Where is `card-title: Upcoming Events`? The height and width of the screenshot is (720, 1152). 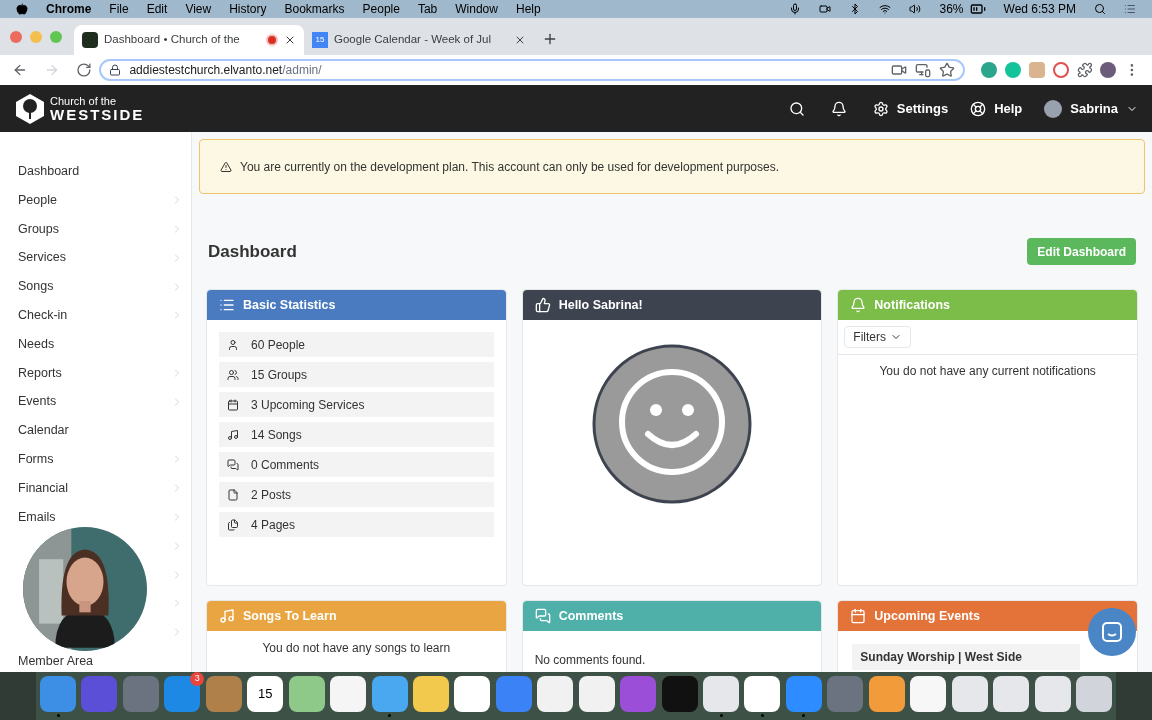 card-title: Upcoming Events is located at coordinates (927, 616).